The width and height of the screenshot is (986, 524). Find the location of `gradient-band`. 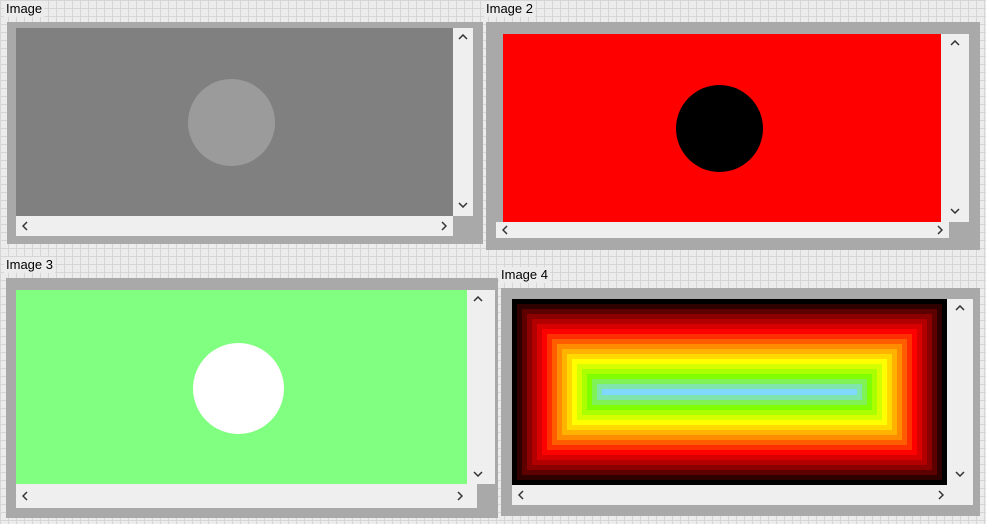

gradient-band is located at coordinates (729, 392).